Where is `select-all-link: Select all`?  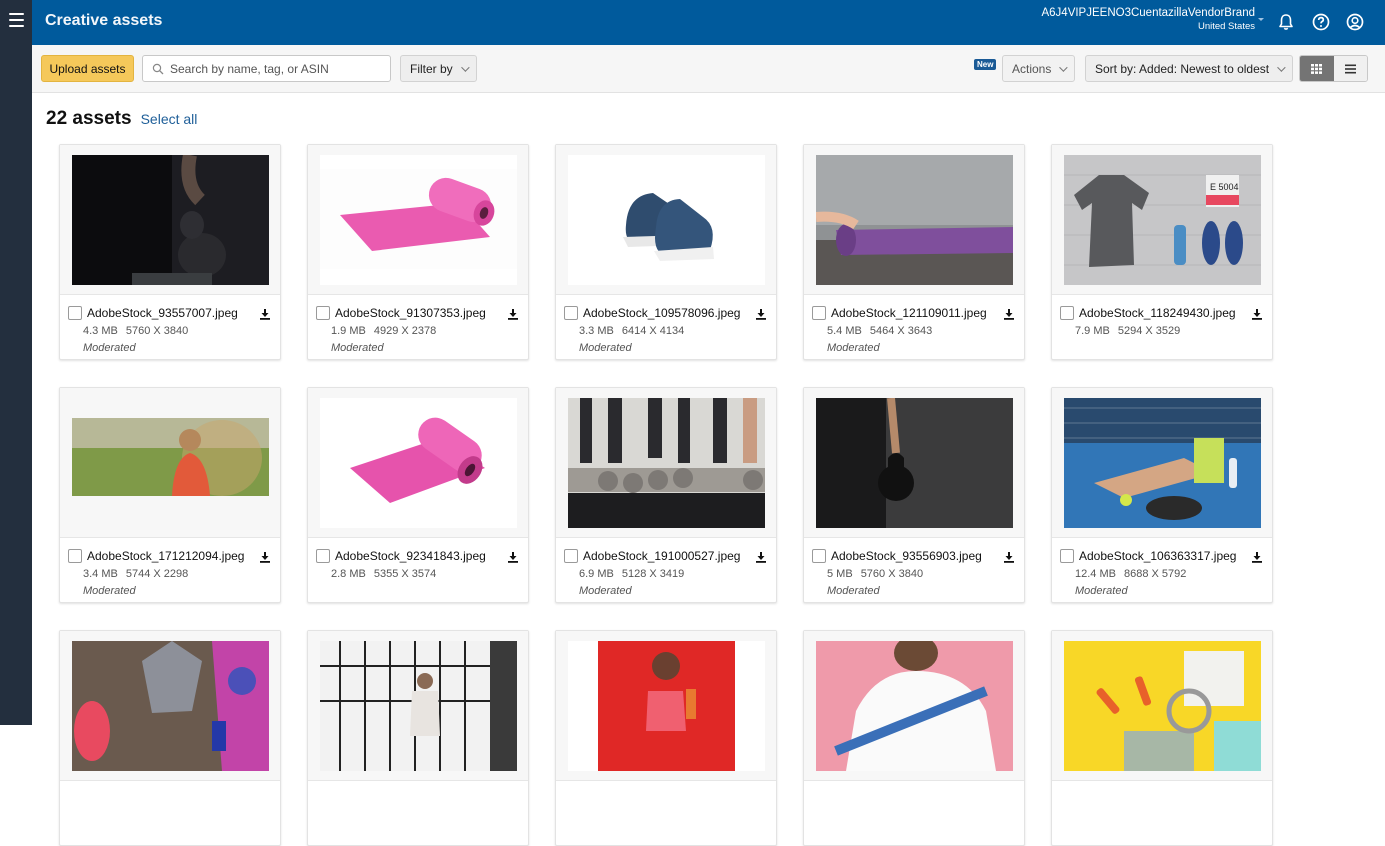 select-all-link: Select all is located at coordinates (169, 119).